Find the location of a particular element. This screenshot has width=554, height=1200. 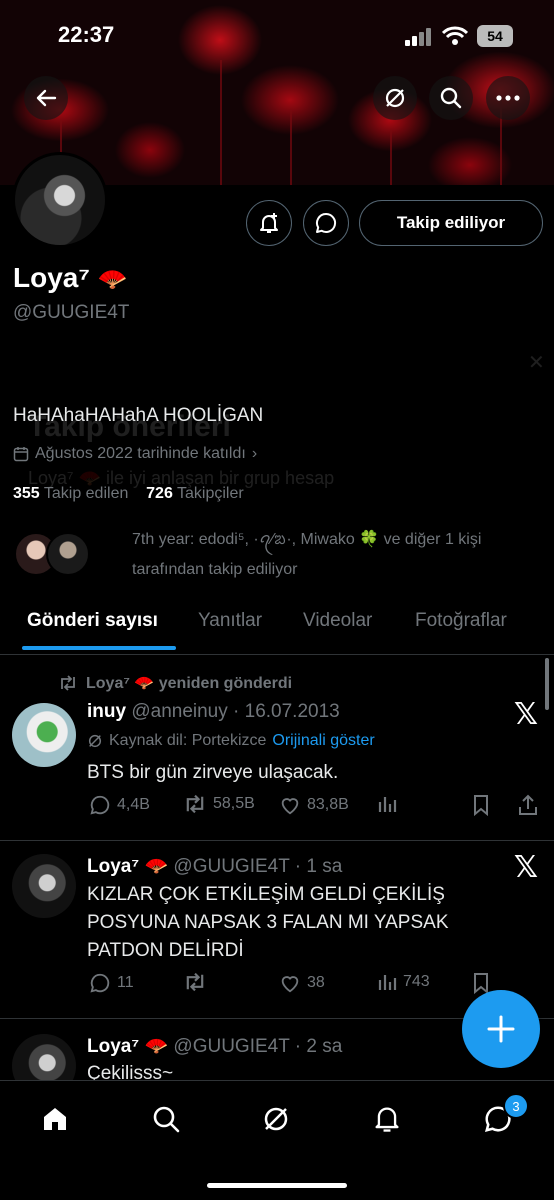

like-count: 38 is located at coordinates (316, 982).